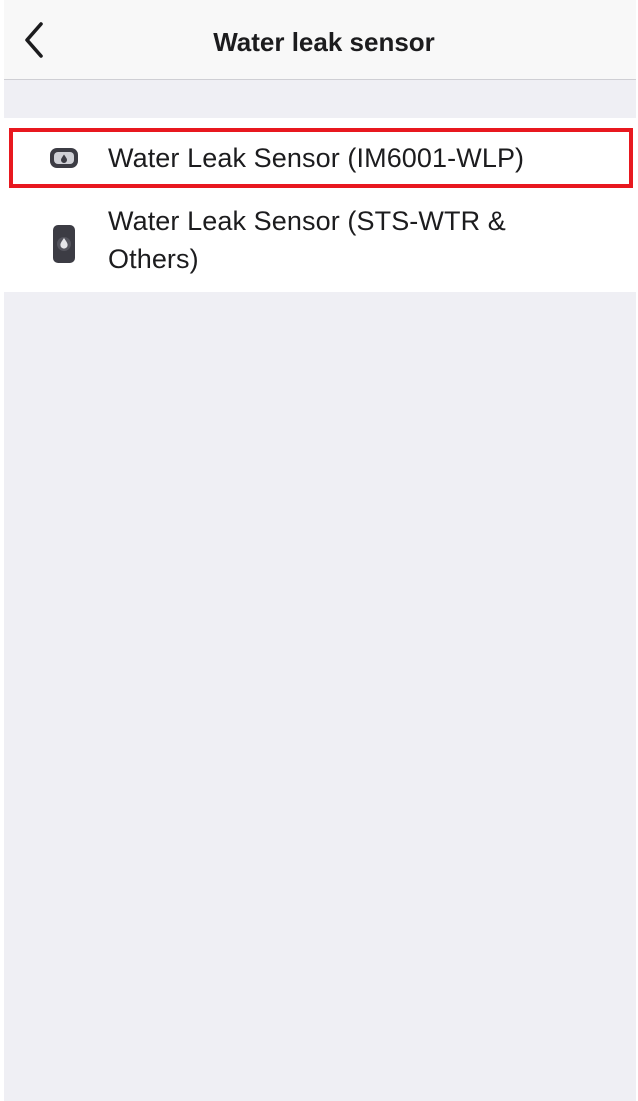 The width and height of the screenshot is (638, 1101). I want to click on navigation-bar: Water leak sensor, so click(320, 40).